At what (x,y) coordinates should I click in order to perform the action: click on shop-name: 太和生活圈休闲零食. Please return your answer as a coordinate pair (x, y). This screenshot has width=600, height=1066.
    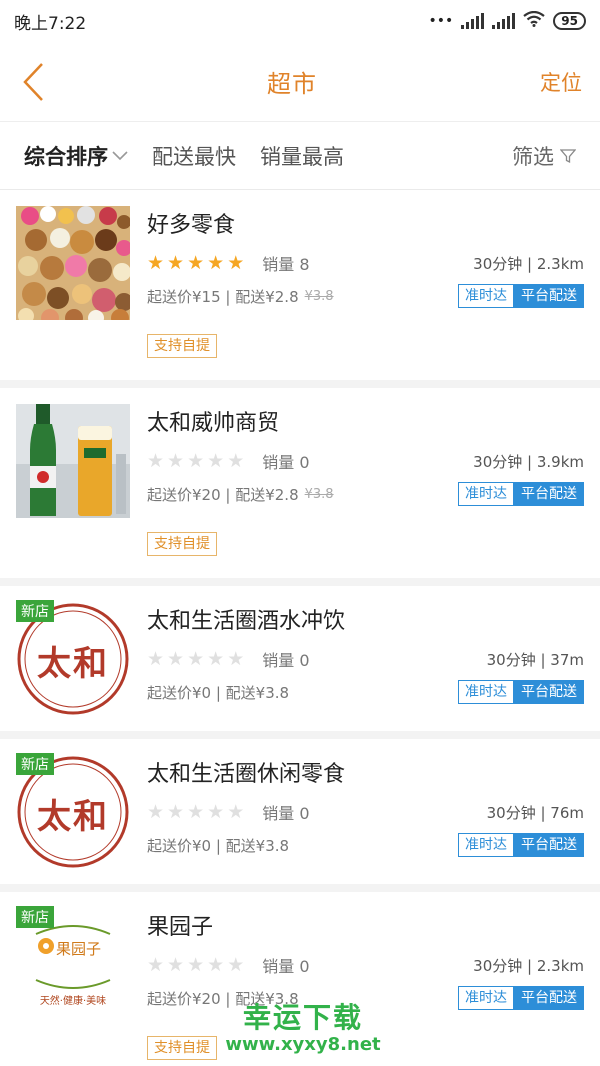
    Looking at the image, I should click on (246, 774).